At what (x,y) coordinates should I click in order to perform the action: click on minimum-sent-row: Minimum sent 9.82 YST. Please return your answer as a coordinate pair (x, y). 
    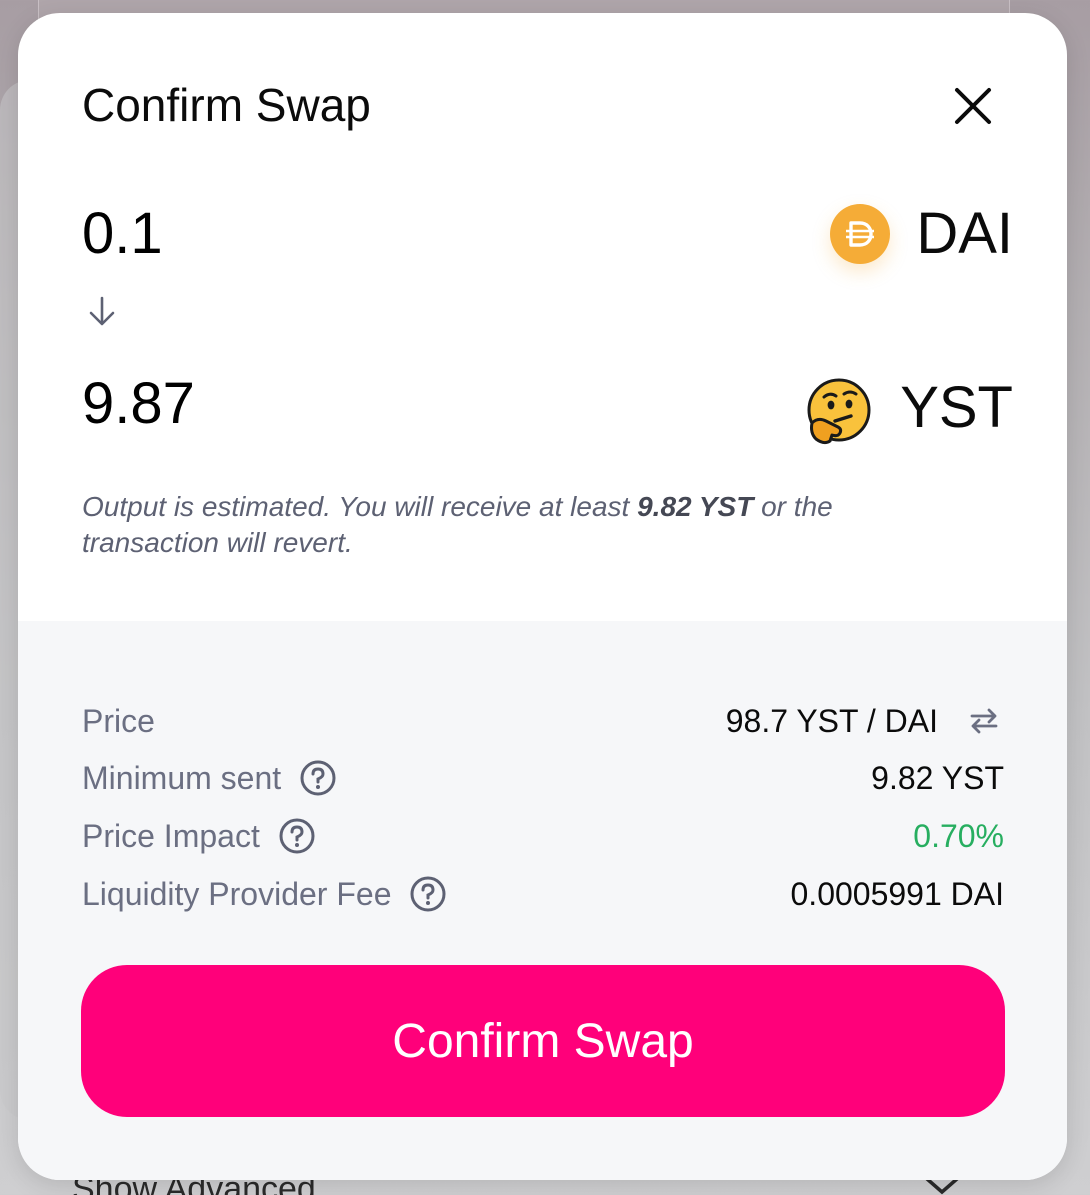
    Looking at the image, I should click on (543, 778).